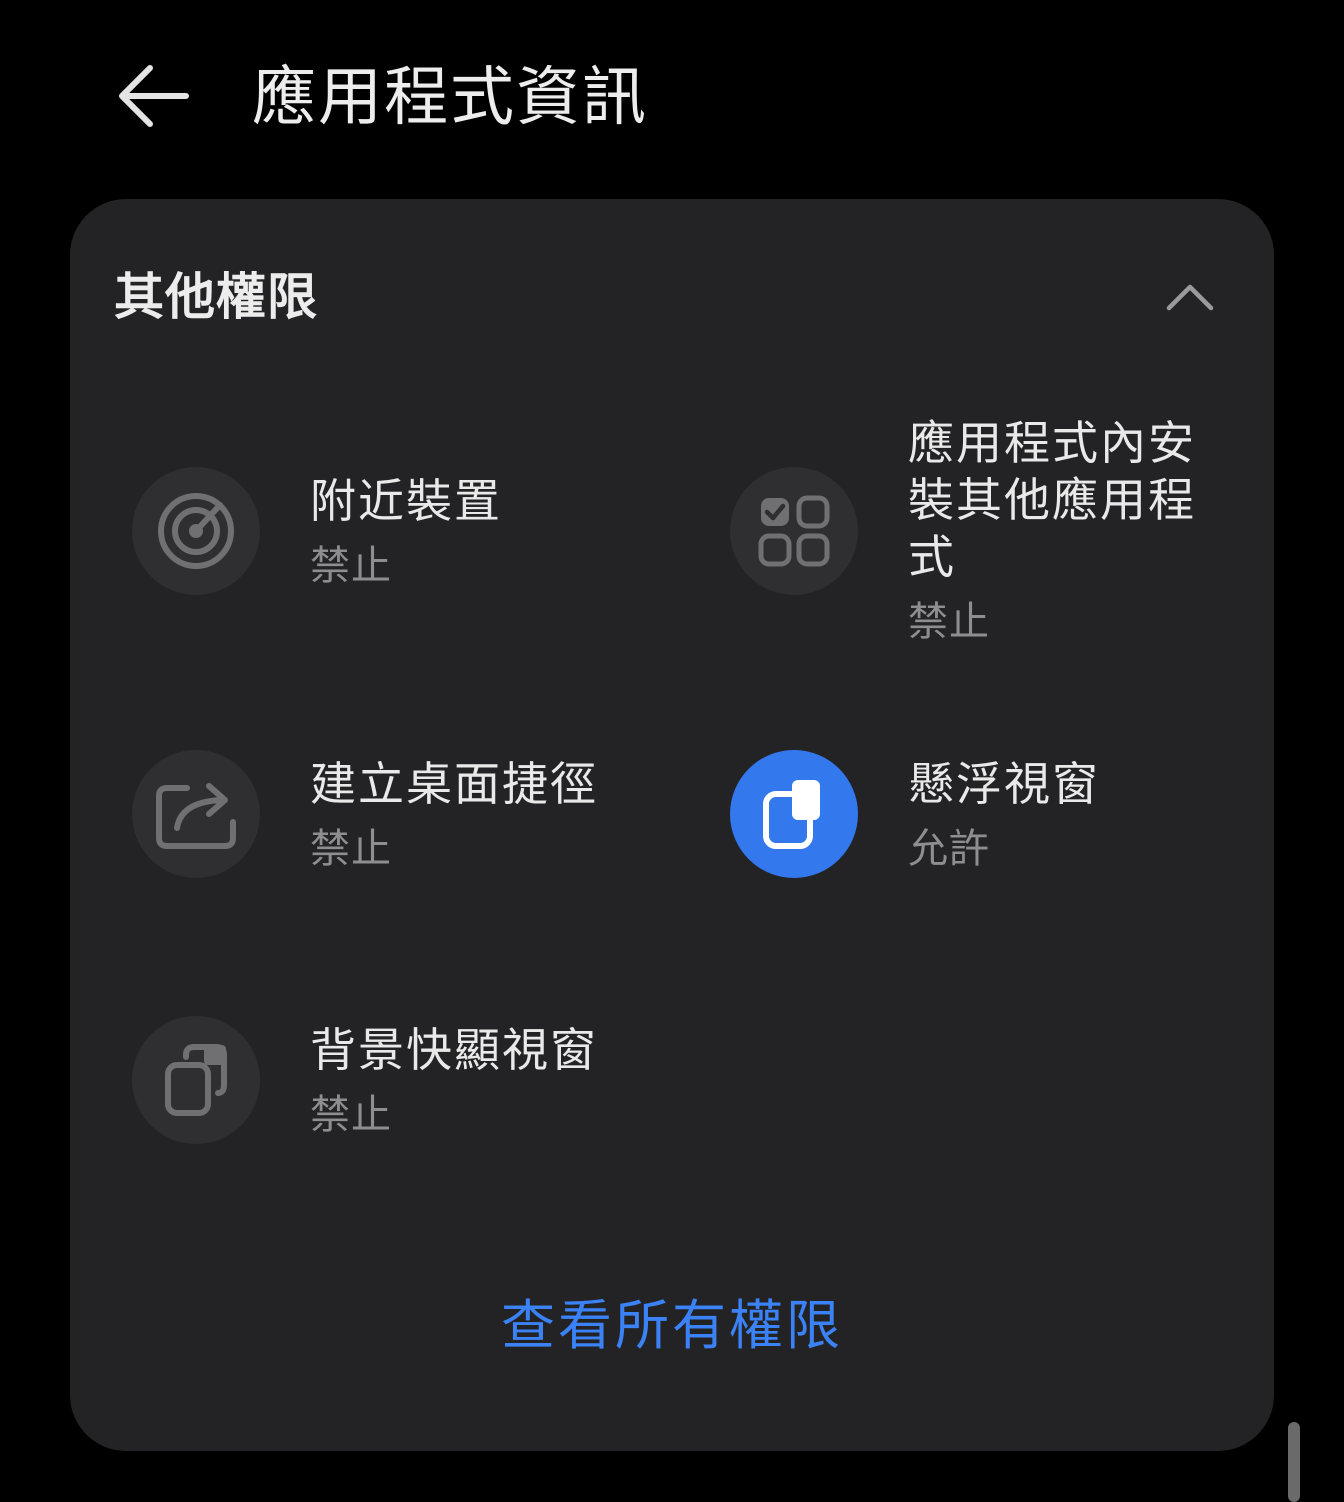 The height and width of the screenshot is (1502, 1344). I want to click on view-all-permissions-link: 查看所有權限, so click(672, 1326).